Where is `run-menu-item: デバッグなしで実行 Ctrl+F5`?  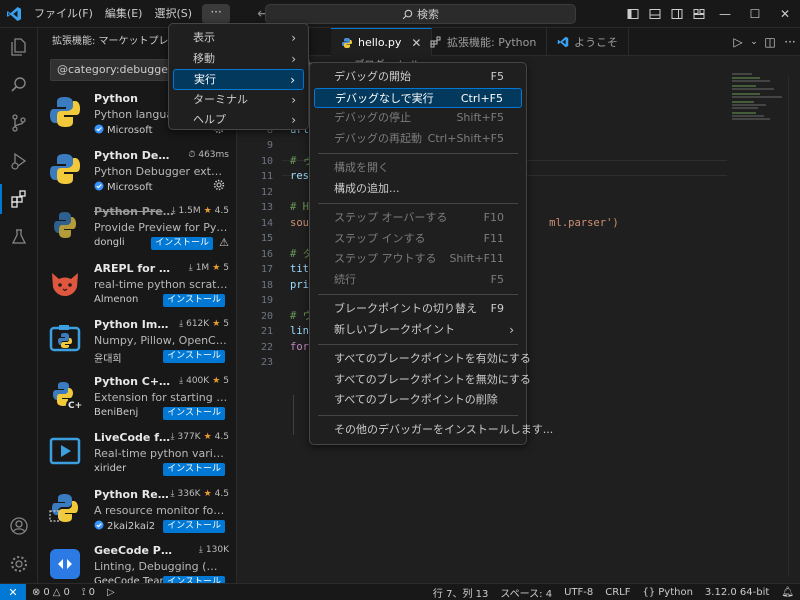
run-menu-item: デバッグなしで実行 Ctrl+F5 is located at coordinates (418, 97).